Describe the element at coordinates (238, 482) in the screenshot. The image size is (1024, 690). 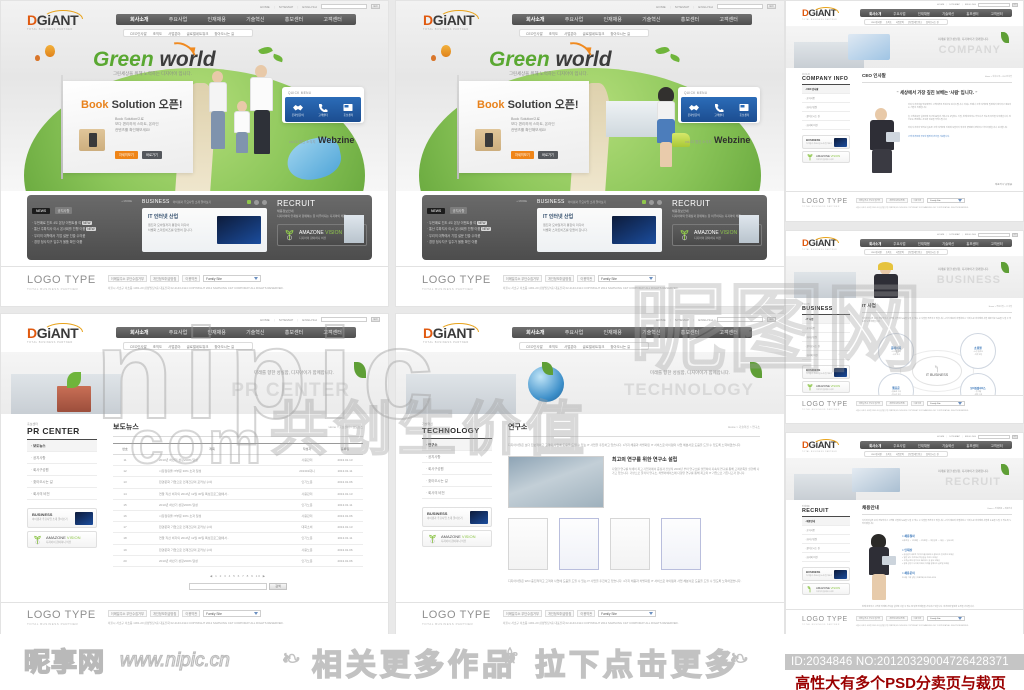
I see `table-row: 13 환경문화 기업으로 인재건강의 포커싱 수여 인기노문 2013.01.06` at that location.